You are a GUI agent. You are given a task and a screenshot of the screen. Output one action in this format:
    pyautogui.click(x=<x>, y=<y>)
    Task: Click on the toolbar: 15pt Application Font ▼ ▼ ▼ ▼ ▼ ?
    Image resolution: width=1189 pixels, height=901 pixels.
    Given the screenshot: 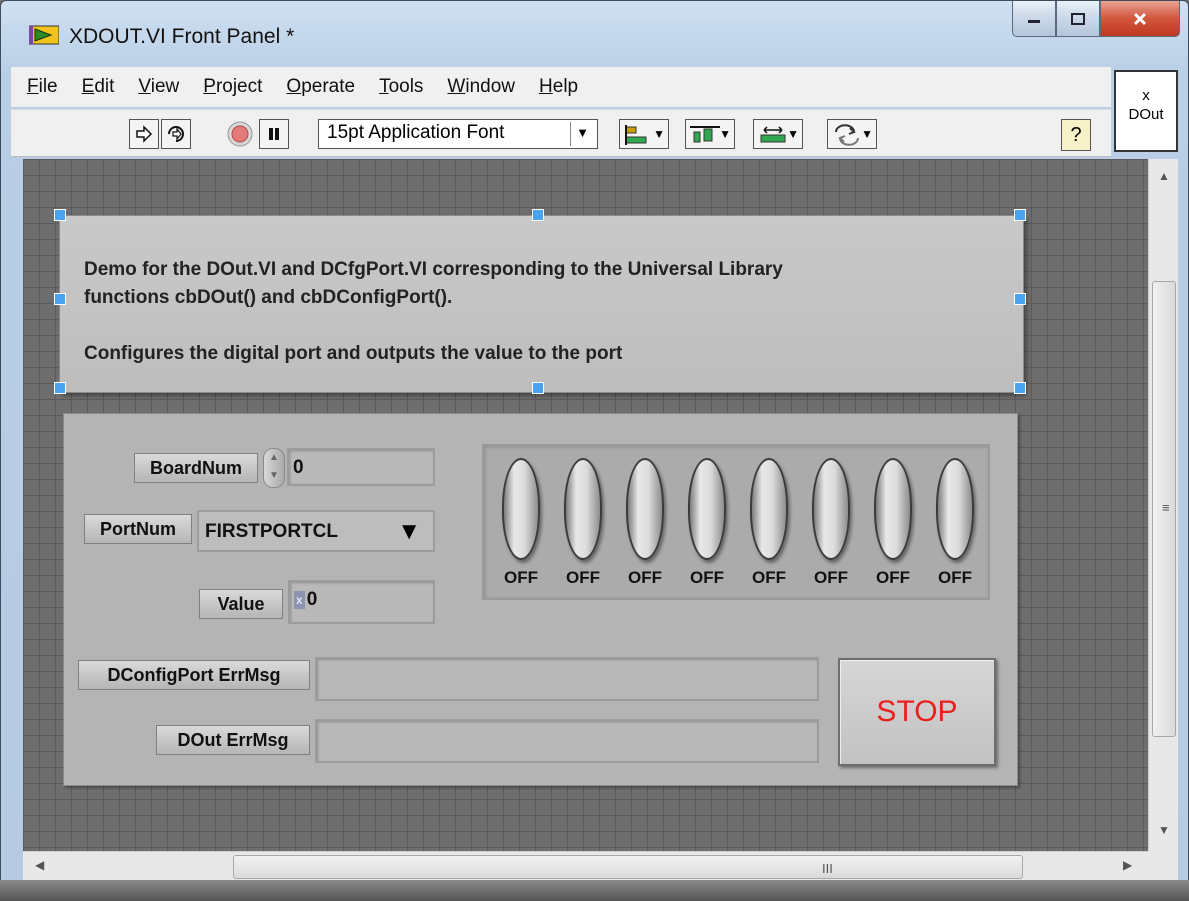 What is the action you would take?
    pyautogui.click(x=561, y=133)
    